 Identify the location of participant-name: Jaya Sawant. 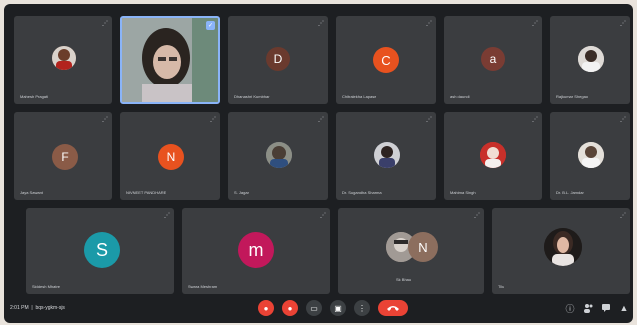
(31, 192).